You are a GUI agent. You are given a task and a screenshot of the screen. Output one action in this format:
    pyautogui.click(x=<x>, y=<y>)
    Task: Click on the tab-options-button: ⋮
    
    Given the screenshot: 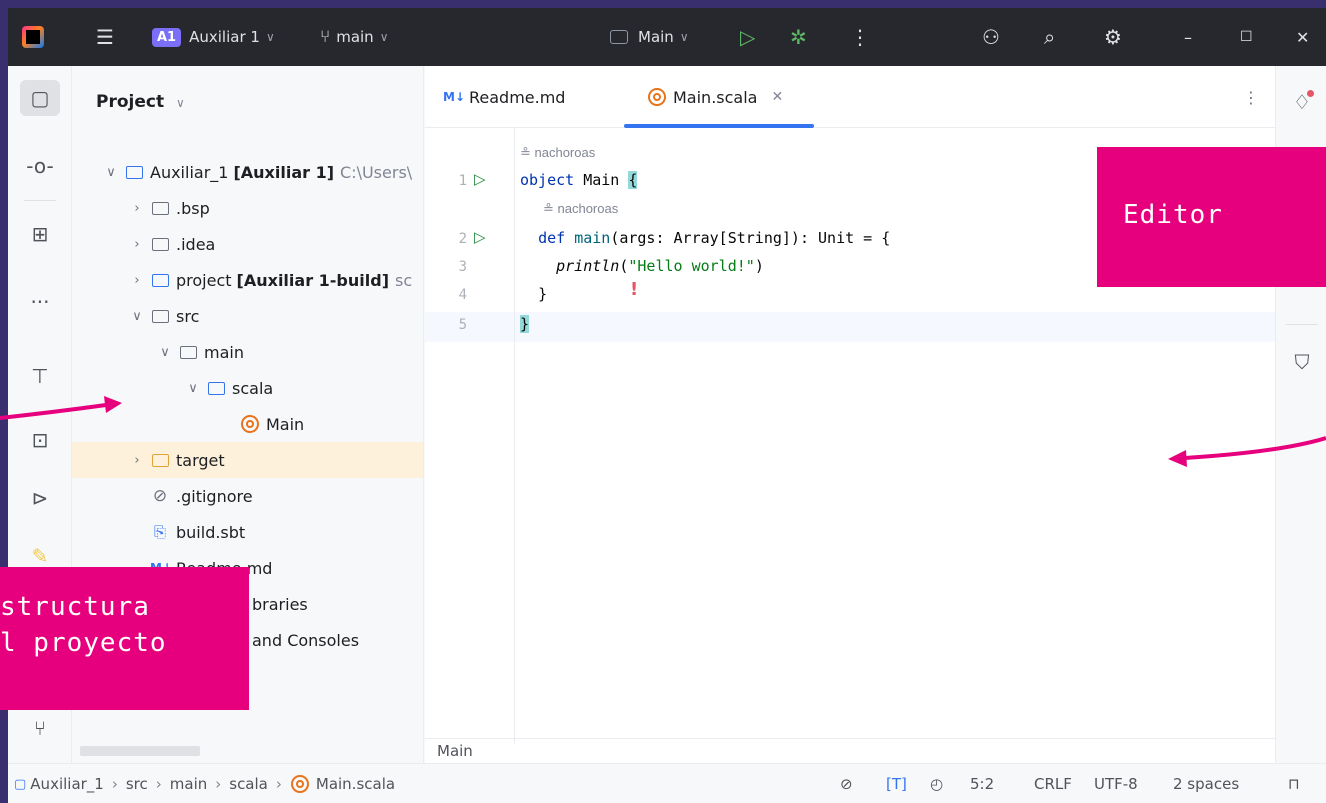 What is the action you would take?
    pyautogui.click(x=1251, y=97)
    